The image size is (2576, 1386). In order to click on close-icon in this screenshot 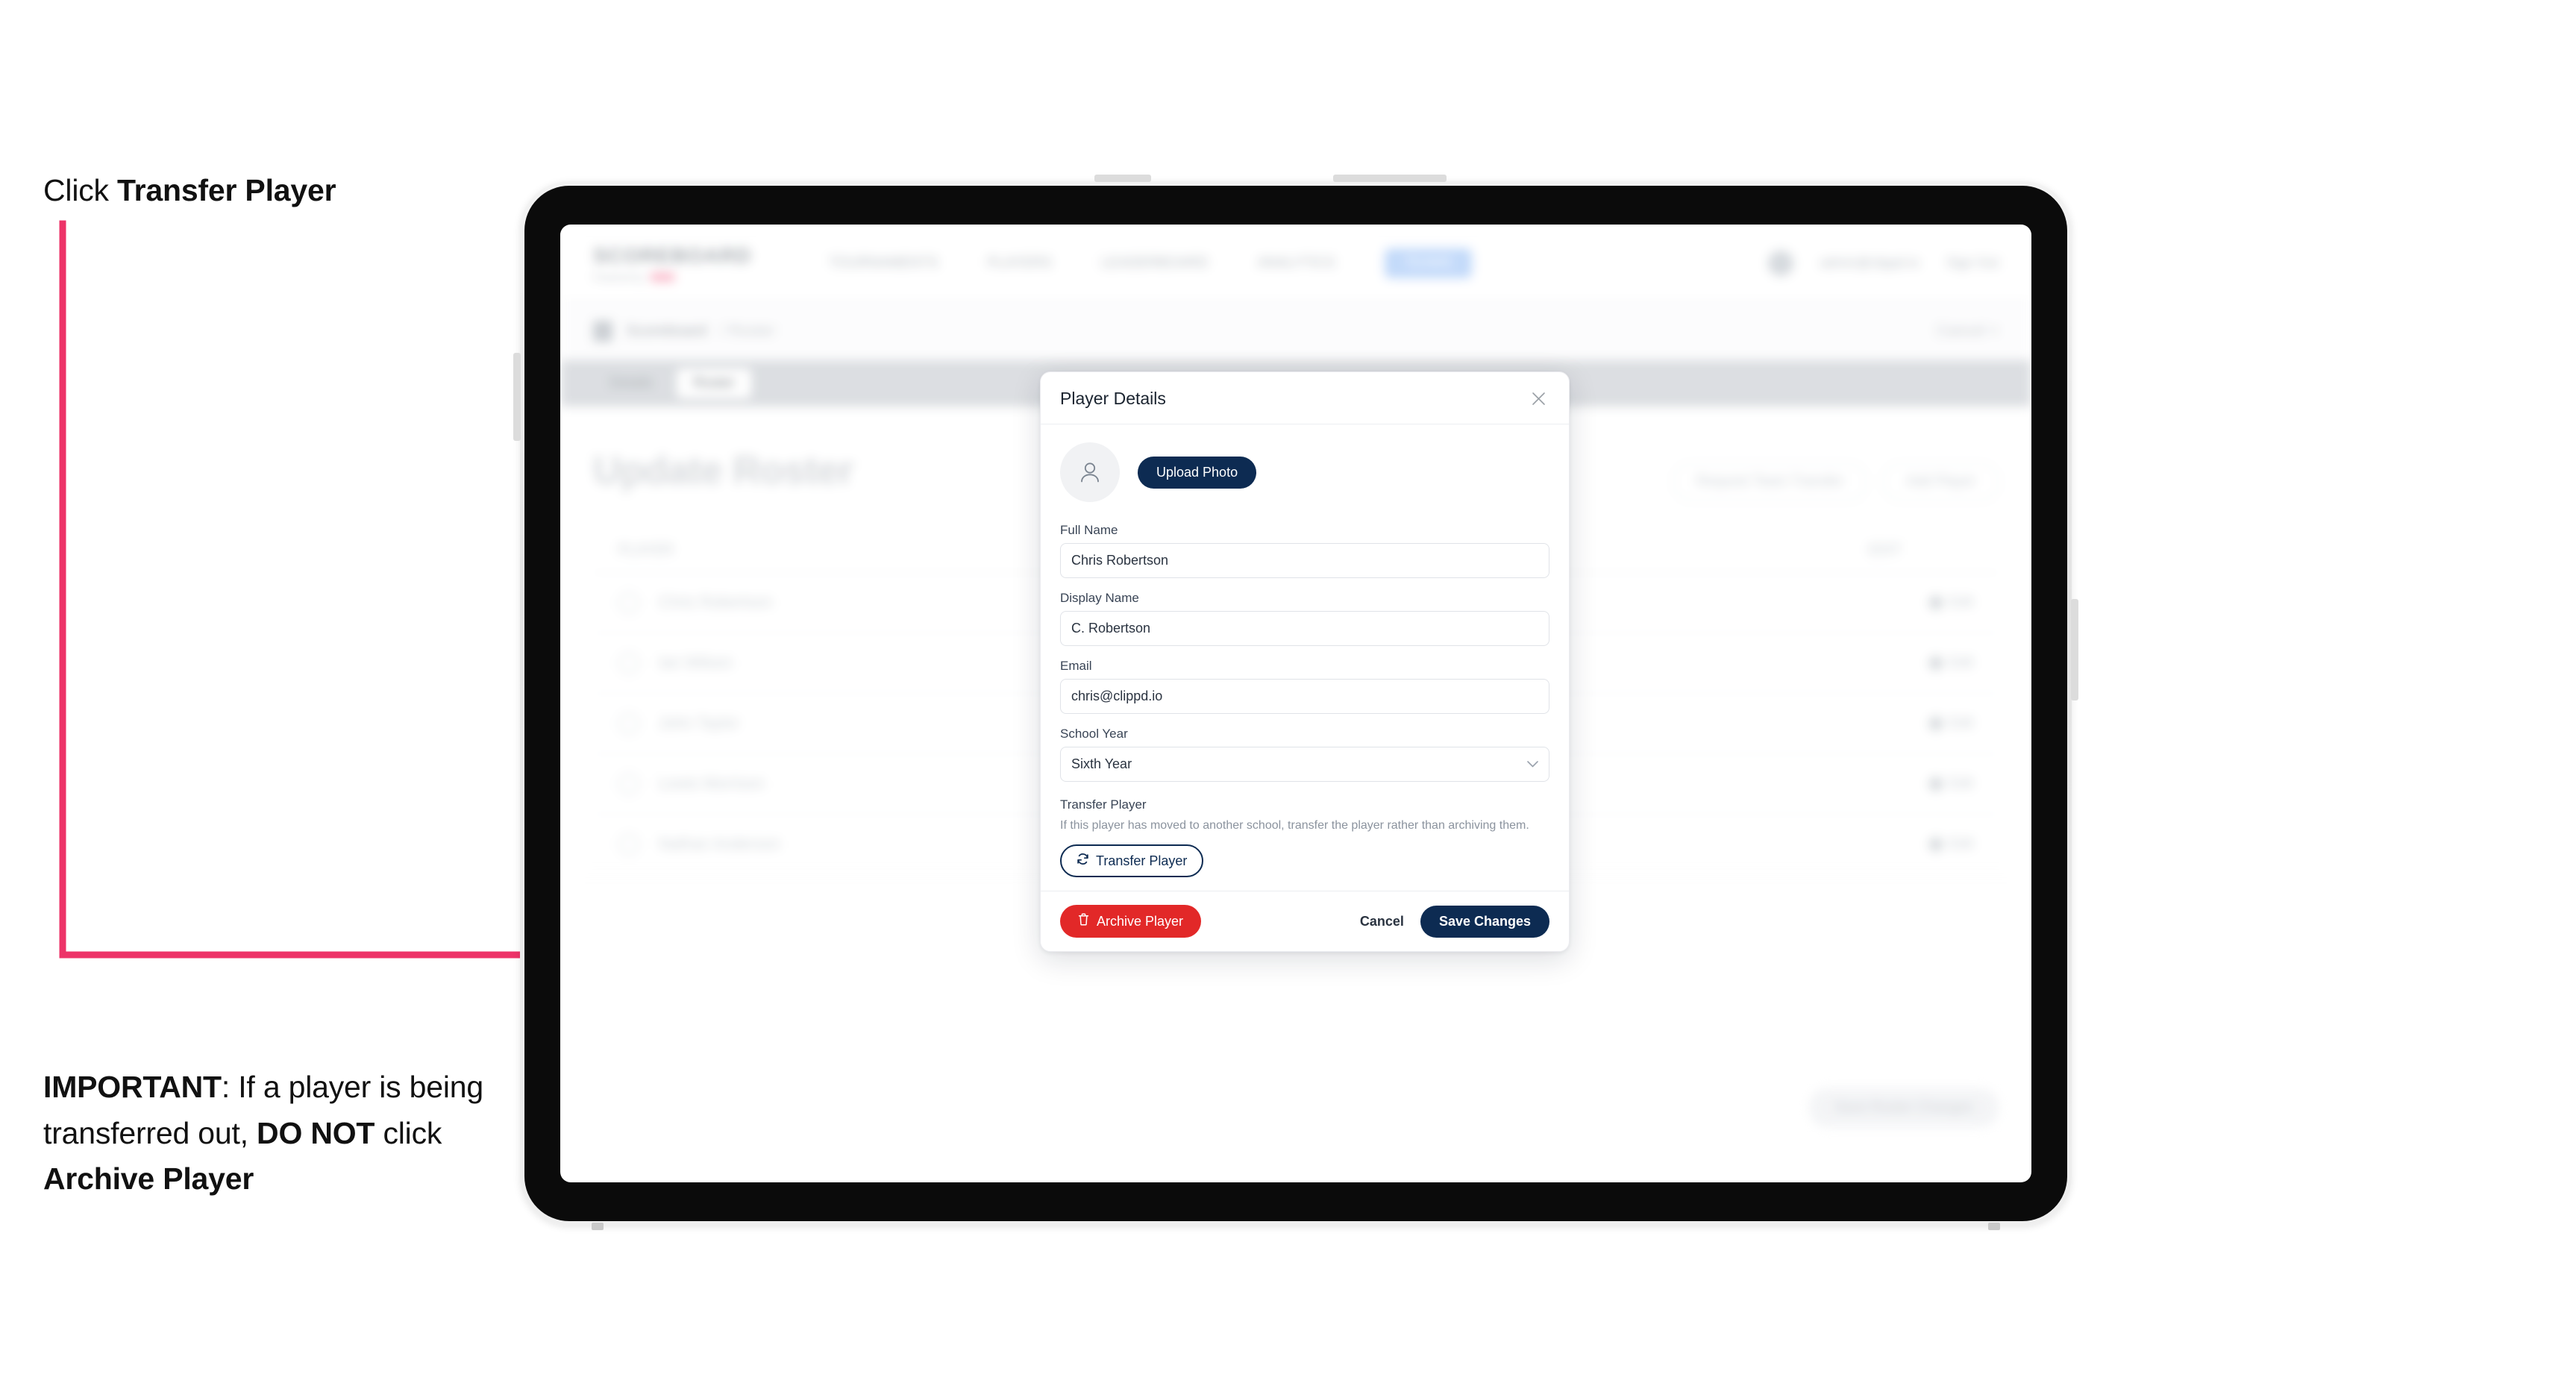, I will do `click(1538, 398)`.